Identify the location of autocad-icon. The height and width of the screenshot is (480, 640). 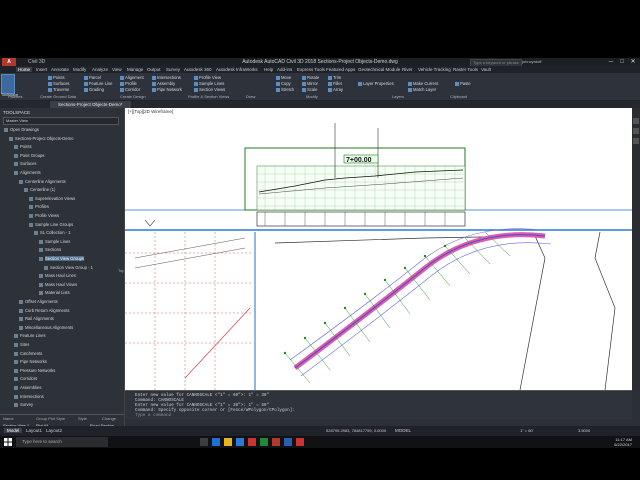
(252, 442).